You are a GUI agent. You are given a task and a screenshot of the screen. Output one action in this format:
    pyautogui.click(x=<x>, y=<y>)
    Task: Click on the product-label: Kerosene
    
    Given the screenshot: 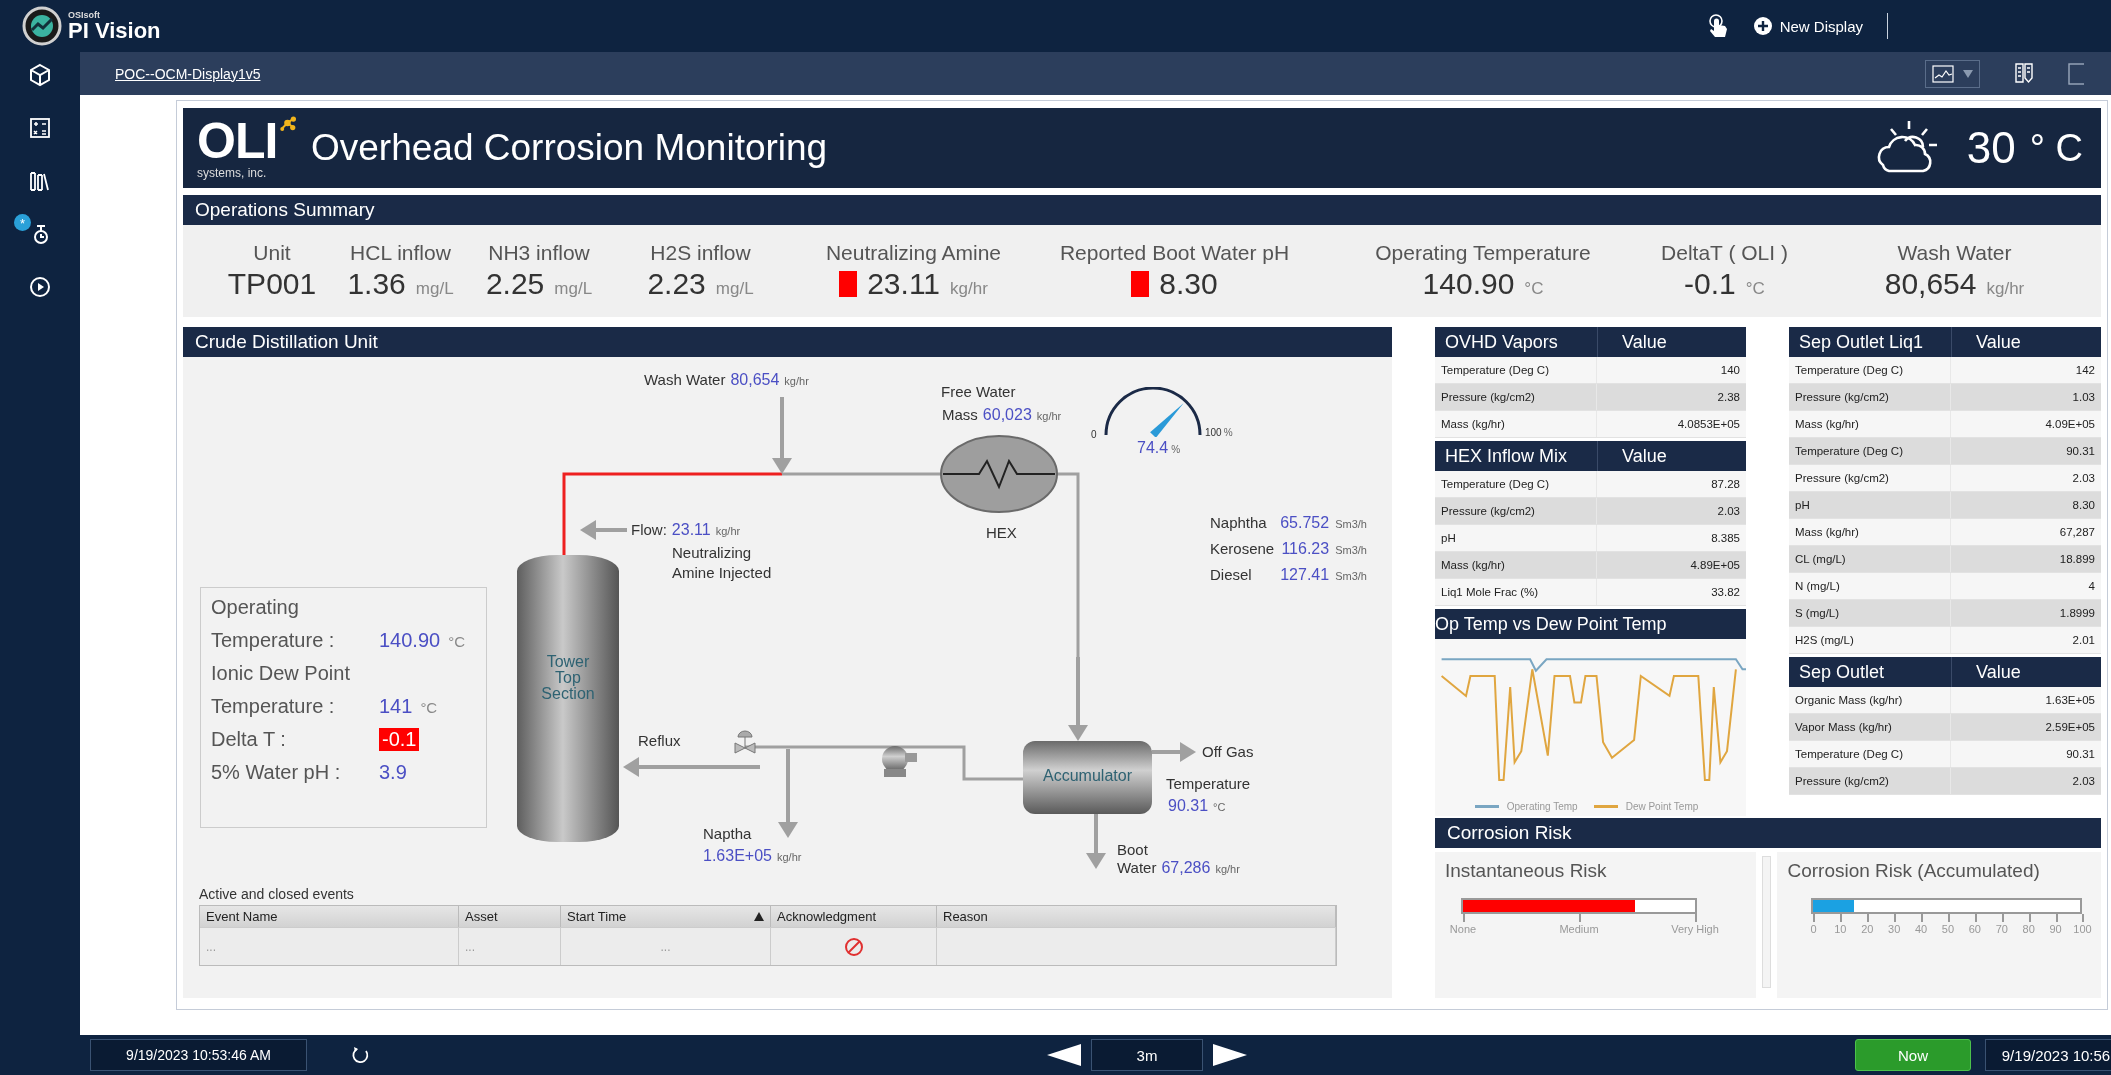 What is the action you would take?
    pyautogui.click(x=1242, y=548)
    